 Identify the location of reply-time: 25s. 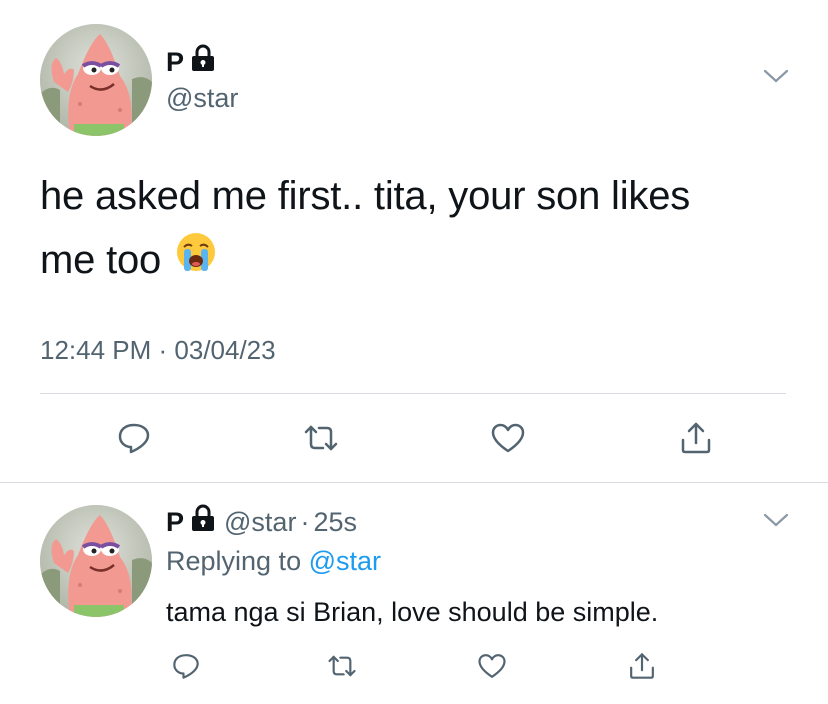
(335, 522).